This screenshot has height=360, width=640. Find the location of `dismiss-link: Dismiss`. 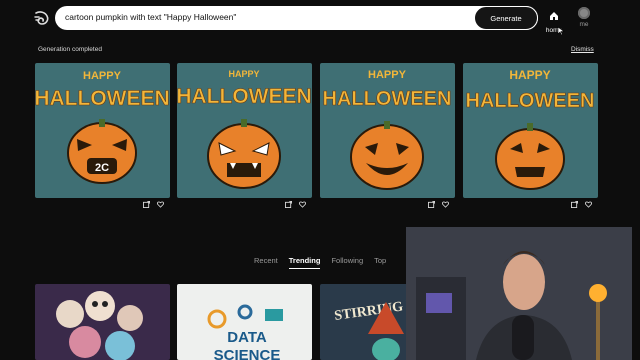

dismiss-link: Dismiss is located at coordinates (582, 49).